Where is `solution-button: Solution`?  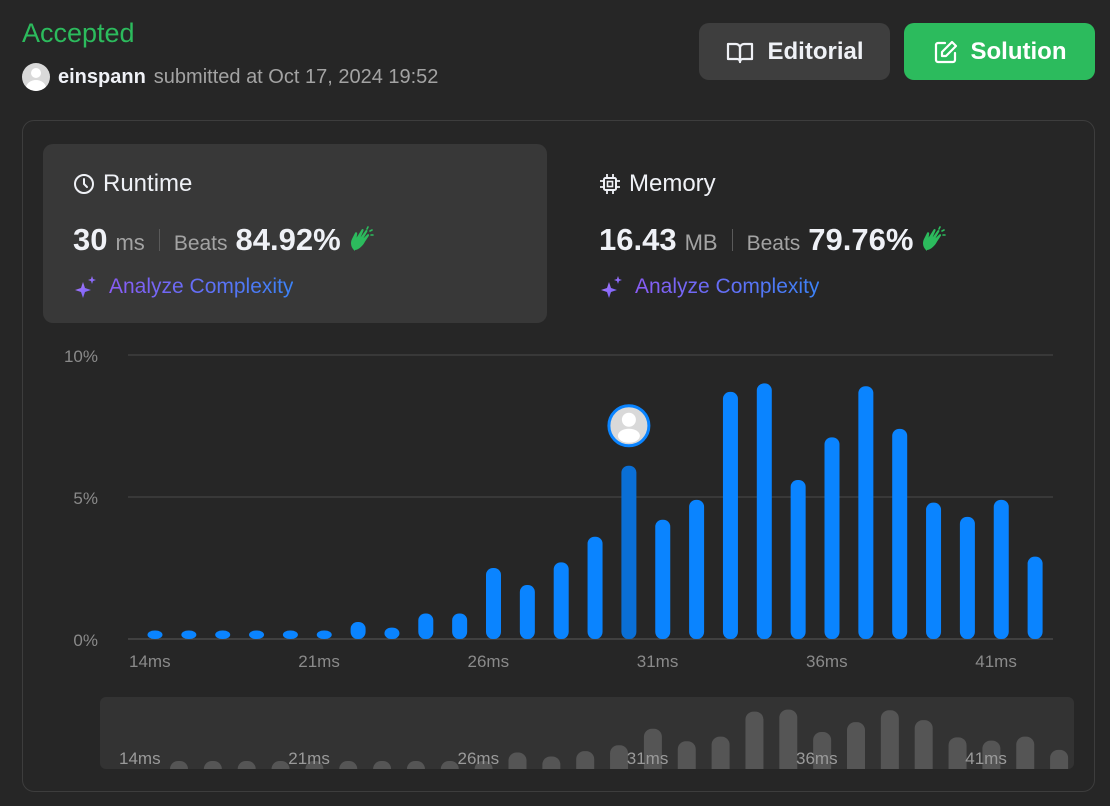 solution-button: Solution is located at coordinates (999, 51).